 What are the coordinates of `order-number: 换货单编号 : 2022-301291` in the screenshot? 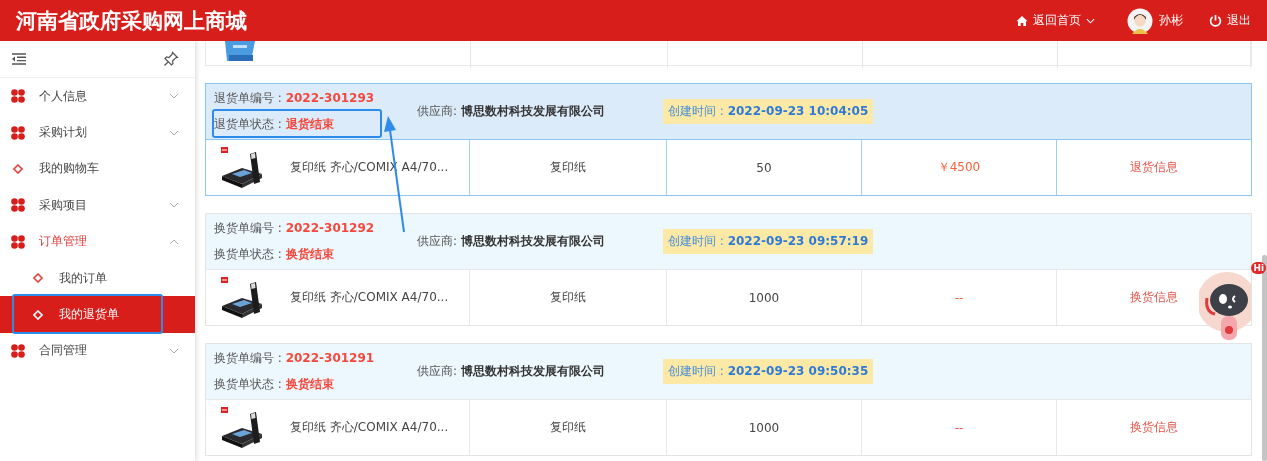 It's located at (295, 358).